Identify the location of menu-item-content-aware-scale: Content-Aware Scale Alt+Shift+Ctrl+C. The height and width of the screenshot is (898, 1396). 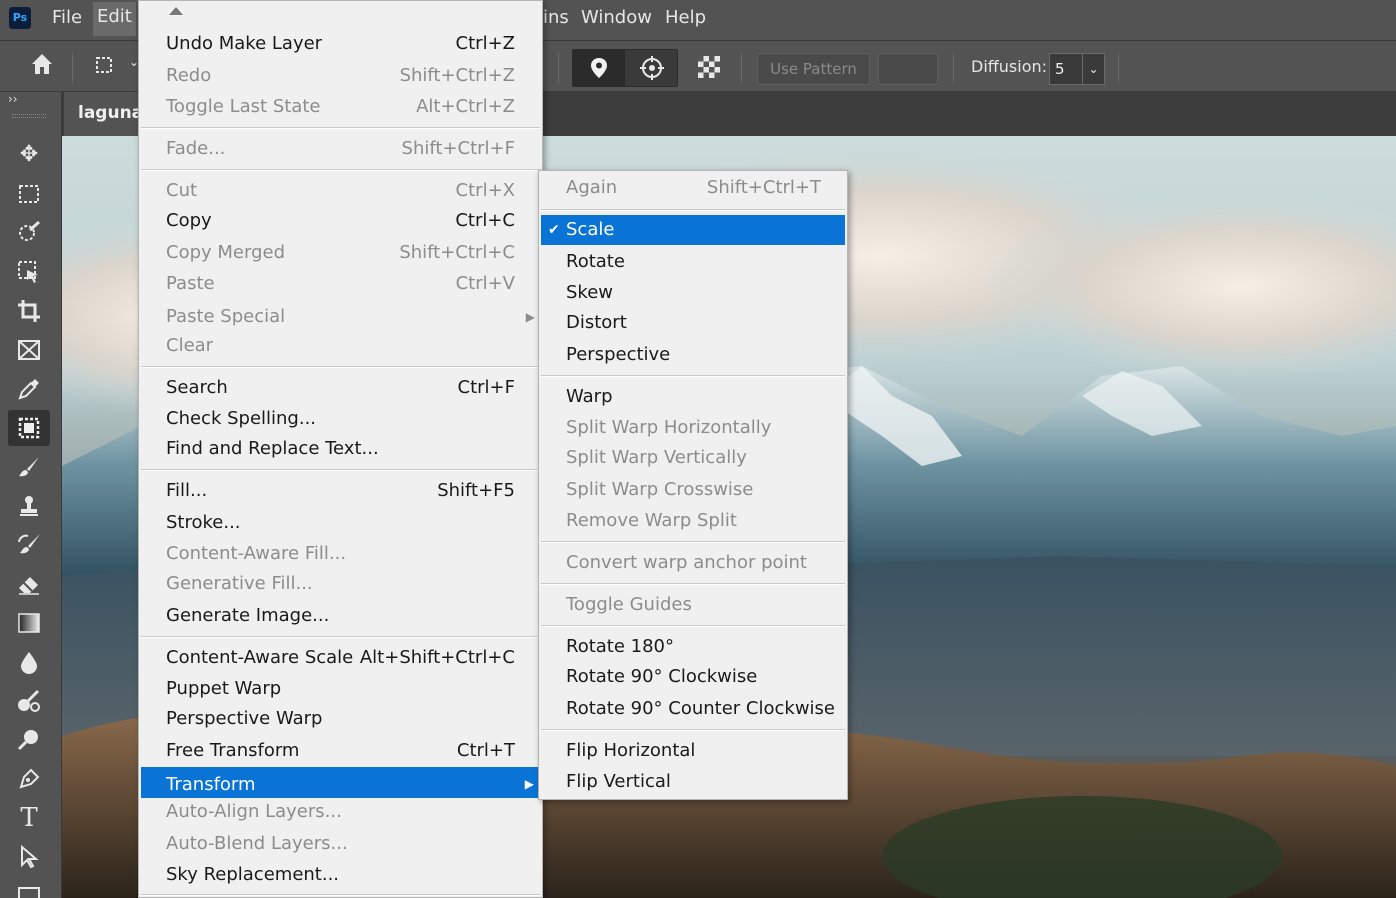
(340, 658).